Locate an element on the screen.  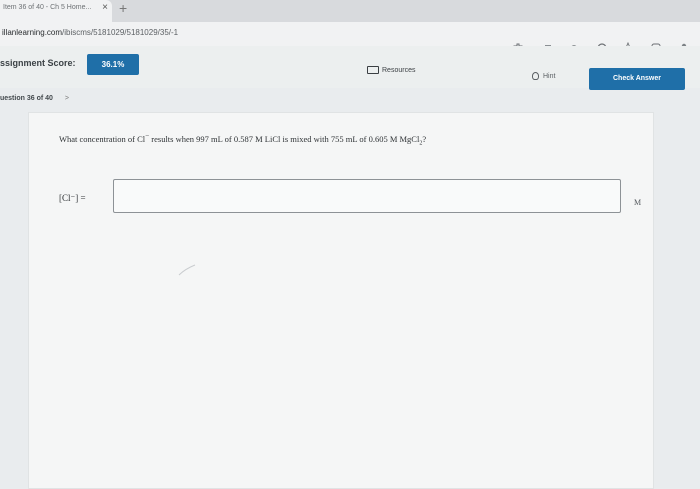
question-suffix: ? is located at coordinates (424, 138).